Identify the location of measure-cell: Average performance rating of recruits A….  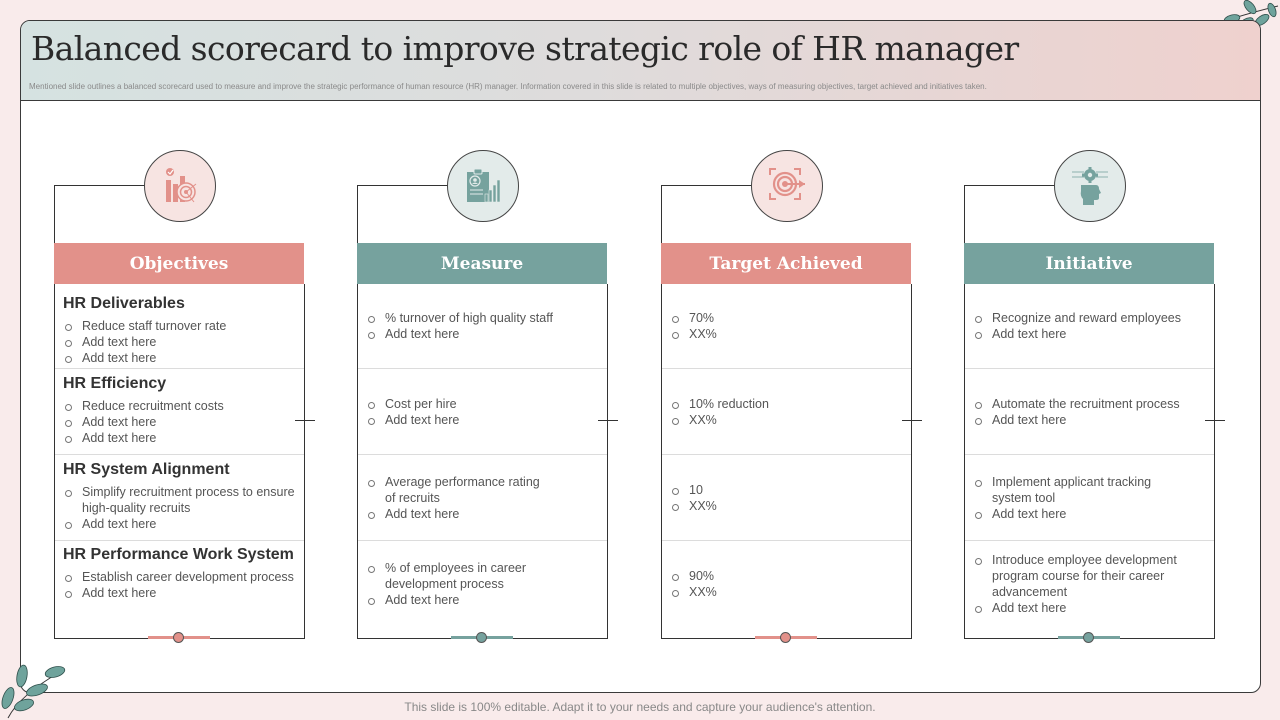
(482, 498).